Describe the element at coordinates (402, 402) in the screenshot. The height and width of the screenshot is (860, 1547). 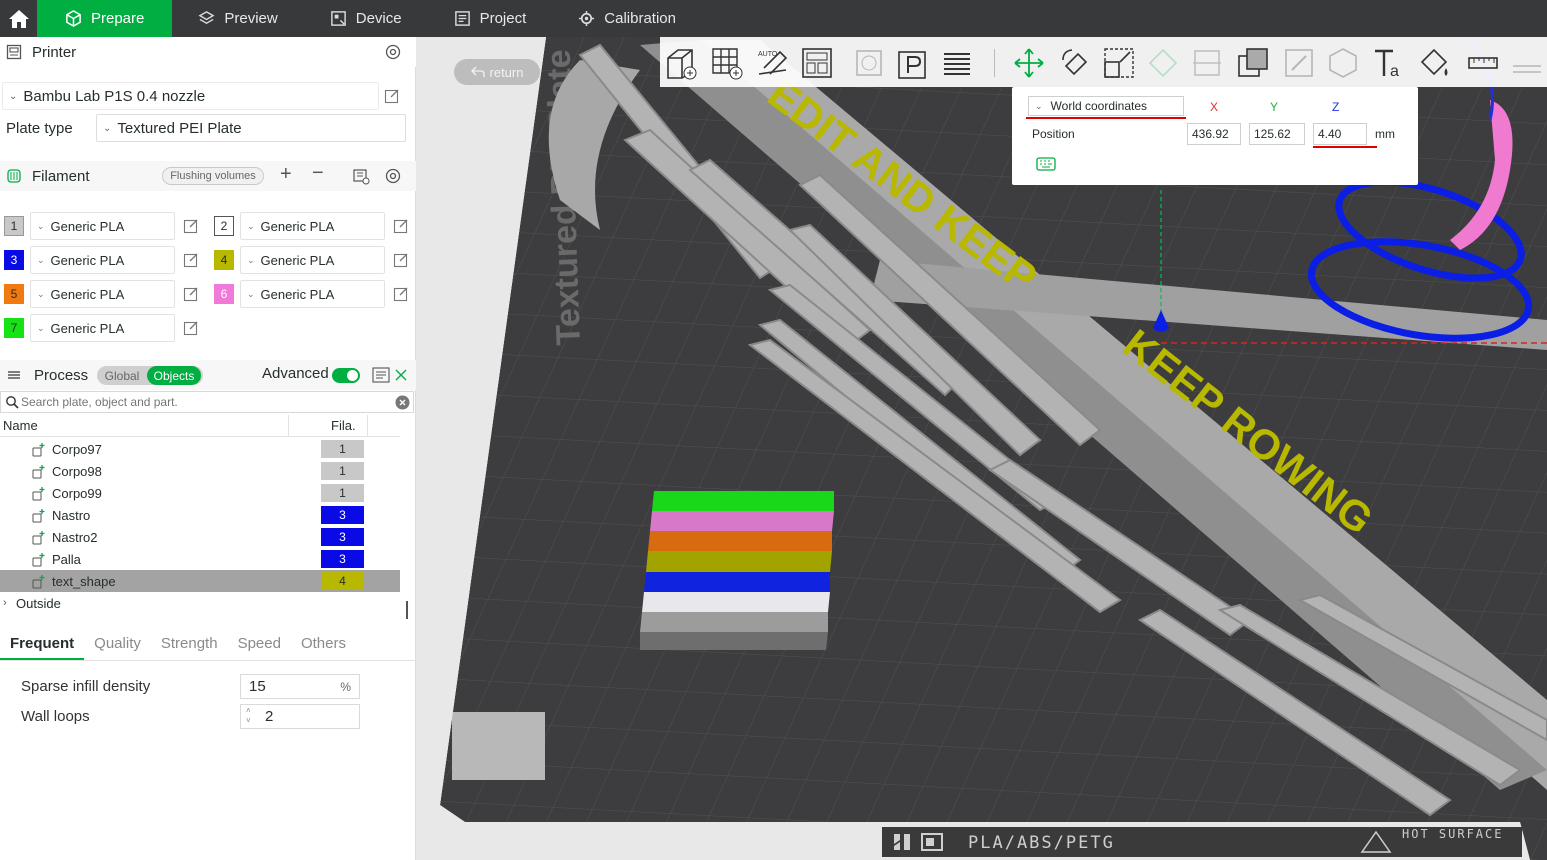
I see `clear-search-icon` at that location.